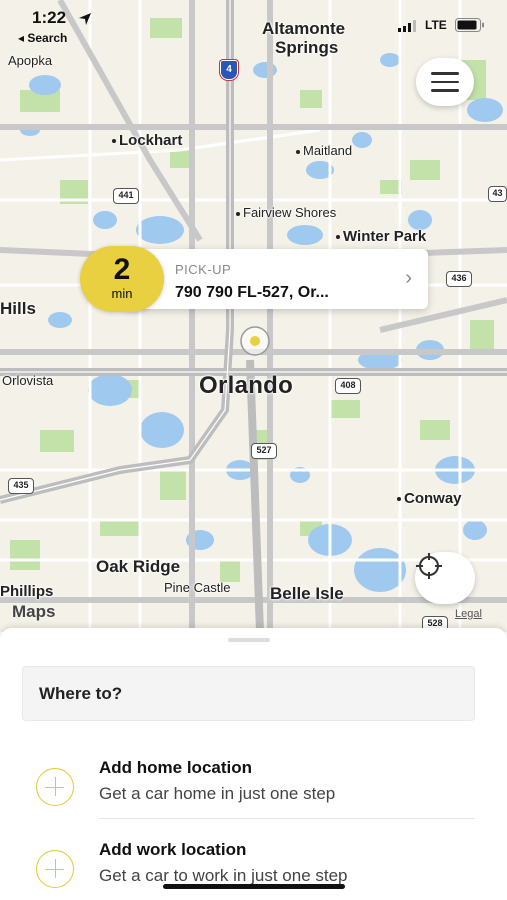  I want to click on pickup-card-body: PICK-UP 790 790 FL-527, Or... ›, so click(276, 279).